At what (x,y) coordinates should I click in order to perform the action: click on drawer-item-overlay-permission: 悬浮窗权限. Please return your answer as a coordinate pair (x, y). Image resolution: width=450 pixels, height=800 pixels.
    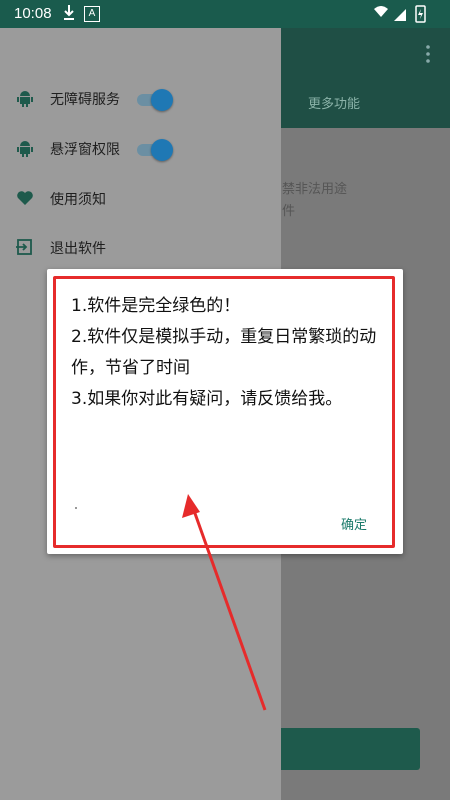
    Looking at the image, I should click on (140, 149).